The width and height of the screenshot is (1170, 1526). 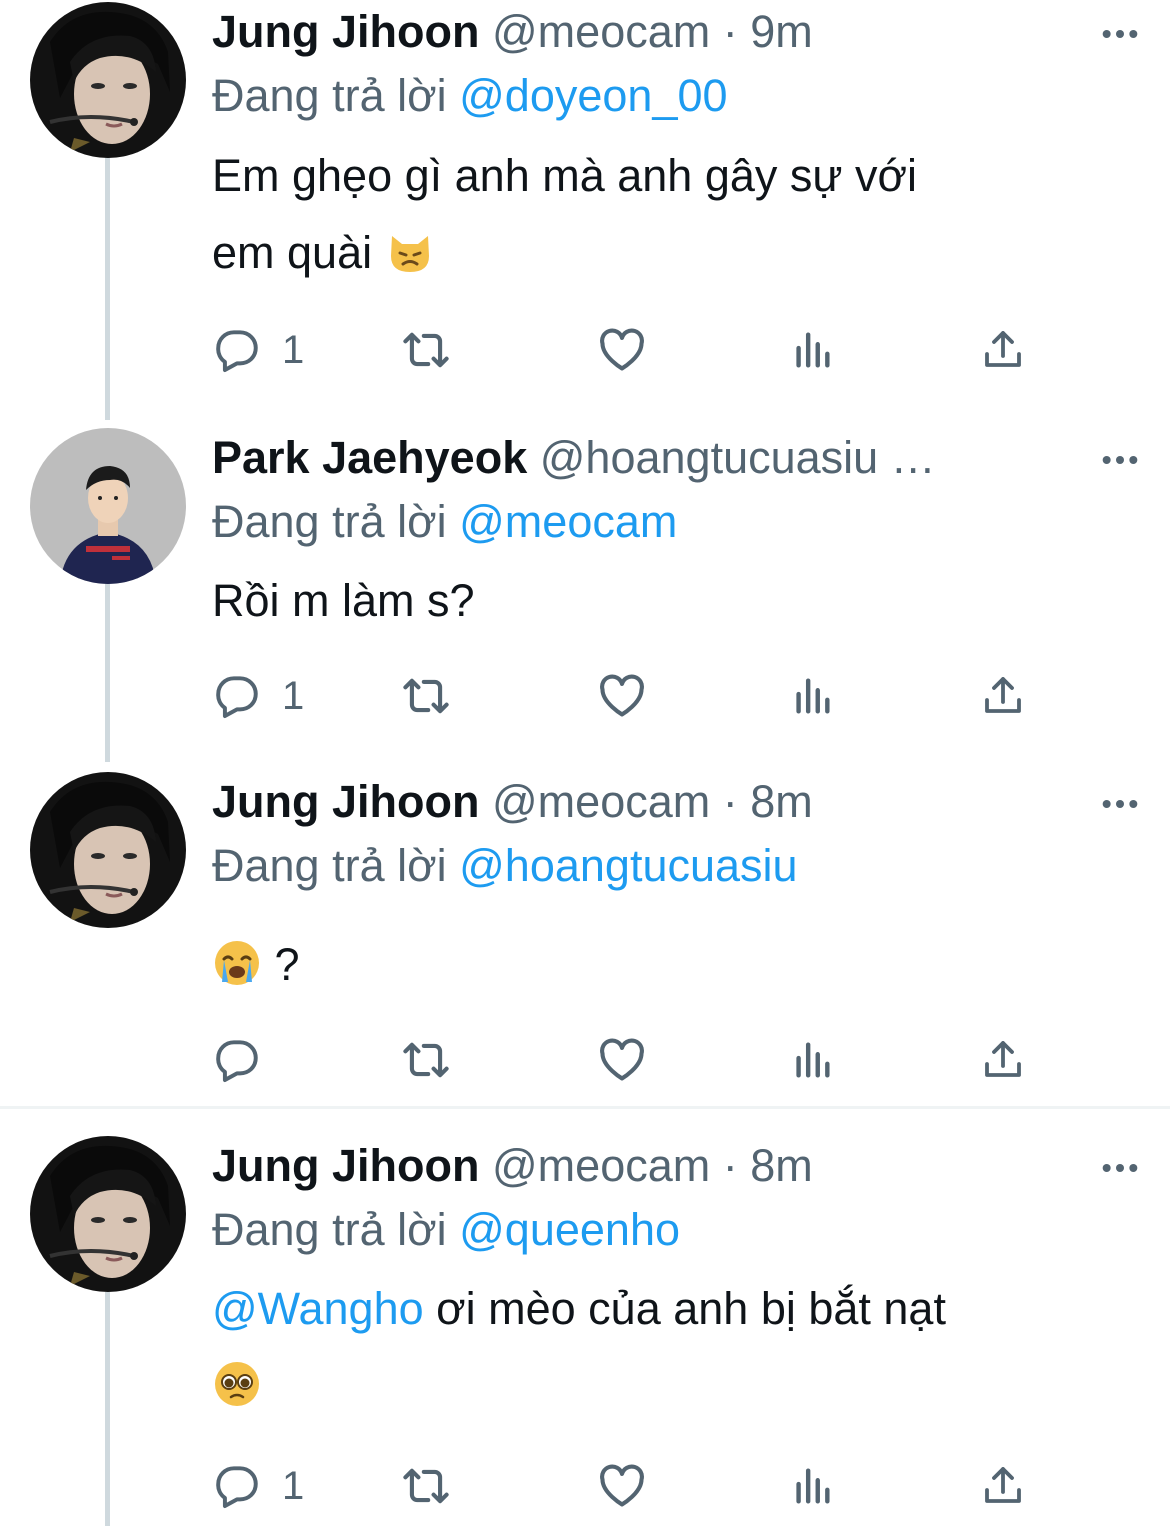 I want to click on replying-to: Đang trả lời @meocam, so click(x=444, y=522).